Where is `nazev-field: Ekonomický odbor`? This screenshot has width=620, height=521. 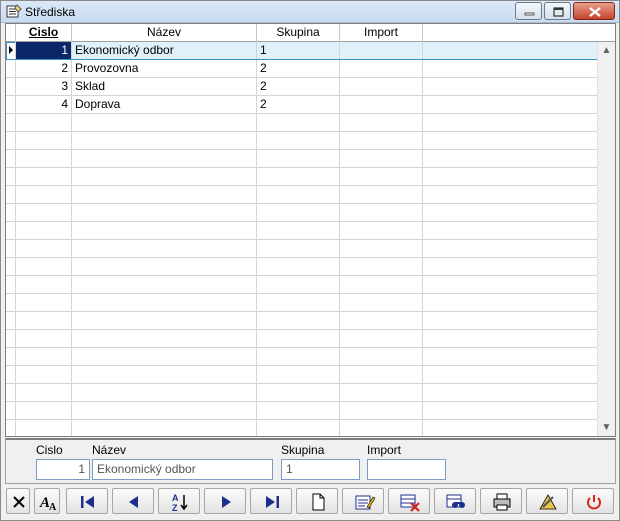
nazev-field: Ekonomický odbor is located at coordinates (182, 469).